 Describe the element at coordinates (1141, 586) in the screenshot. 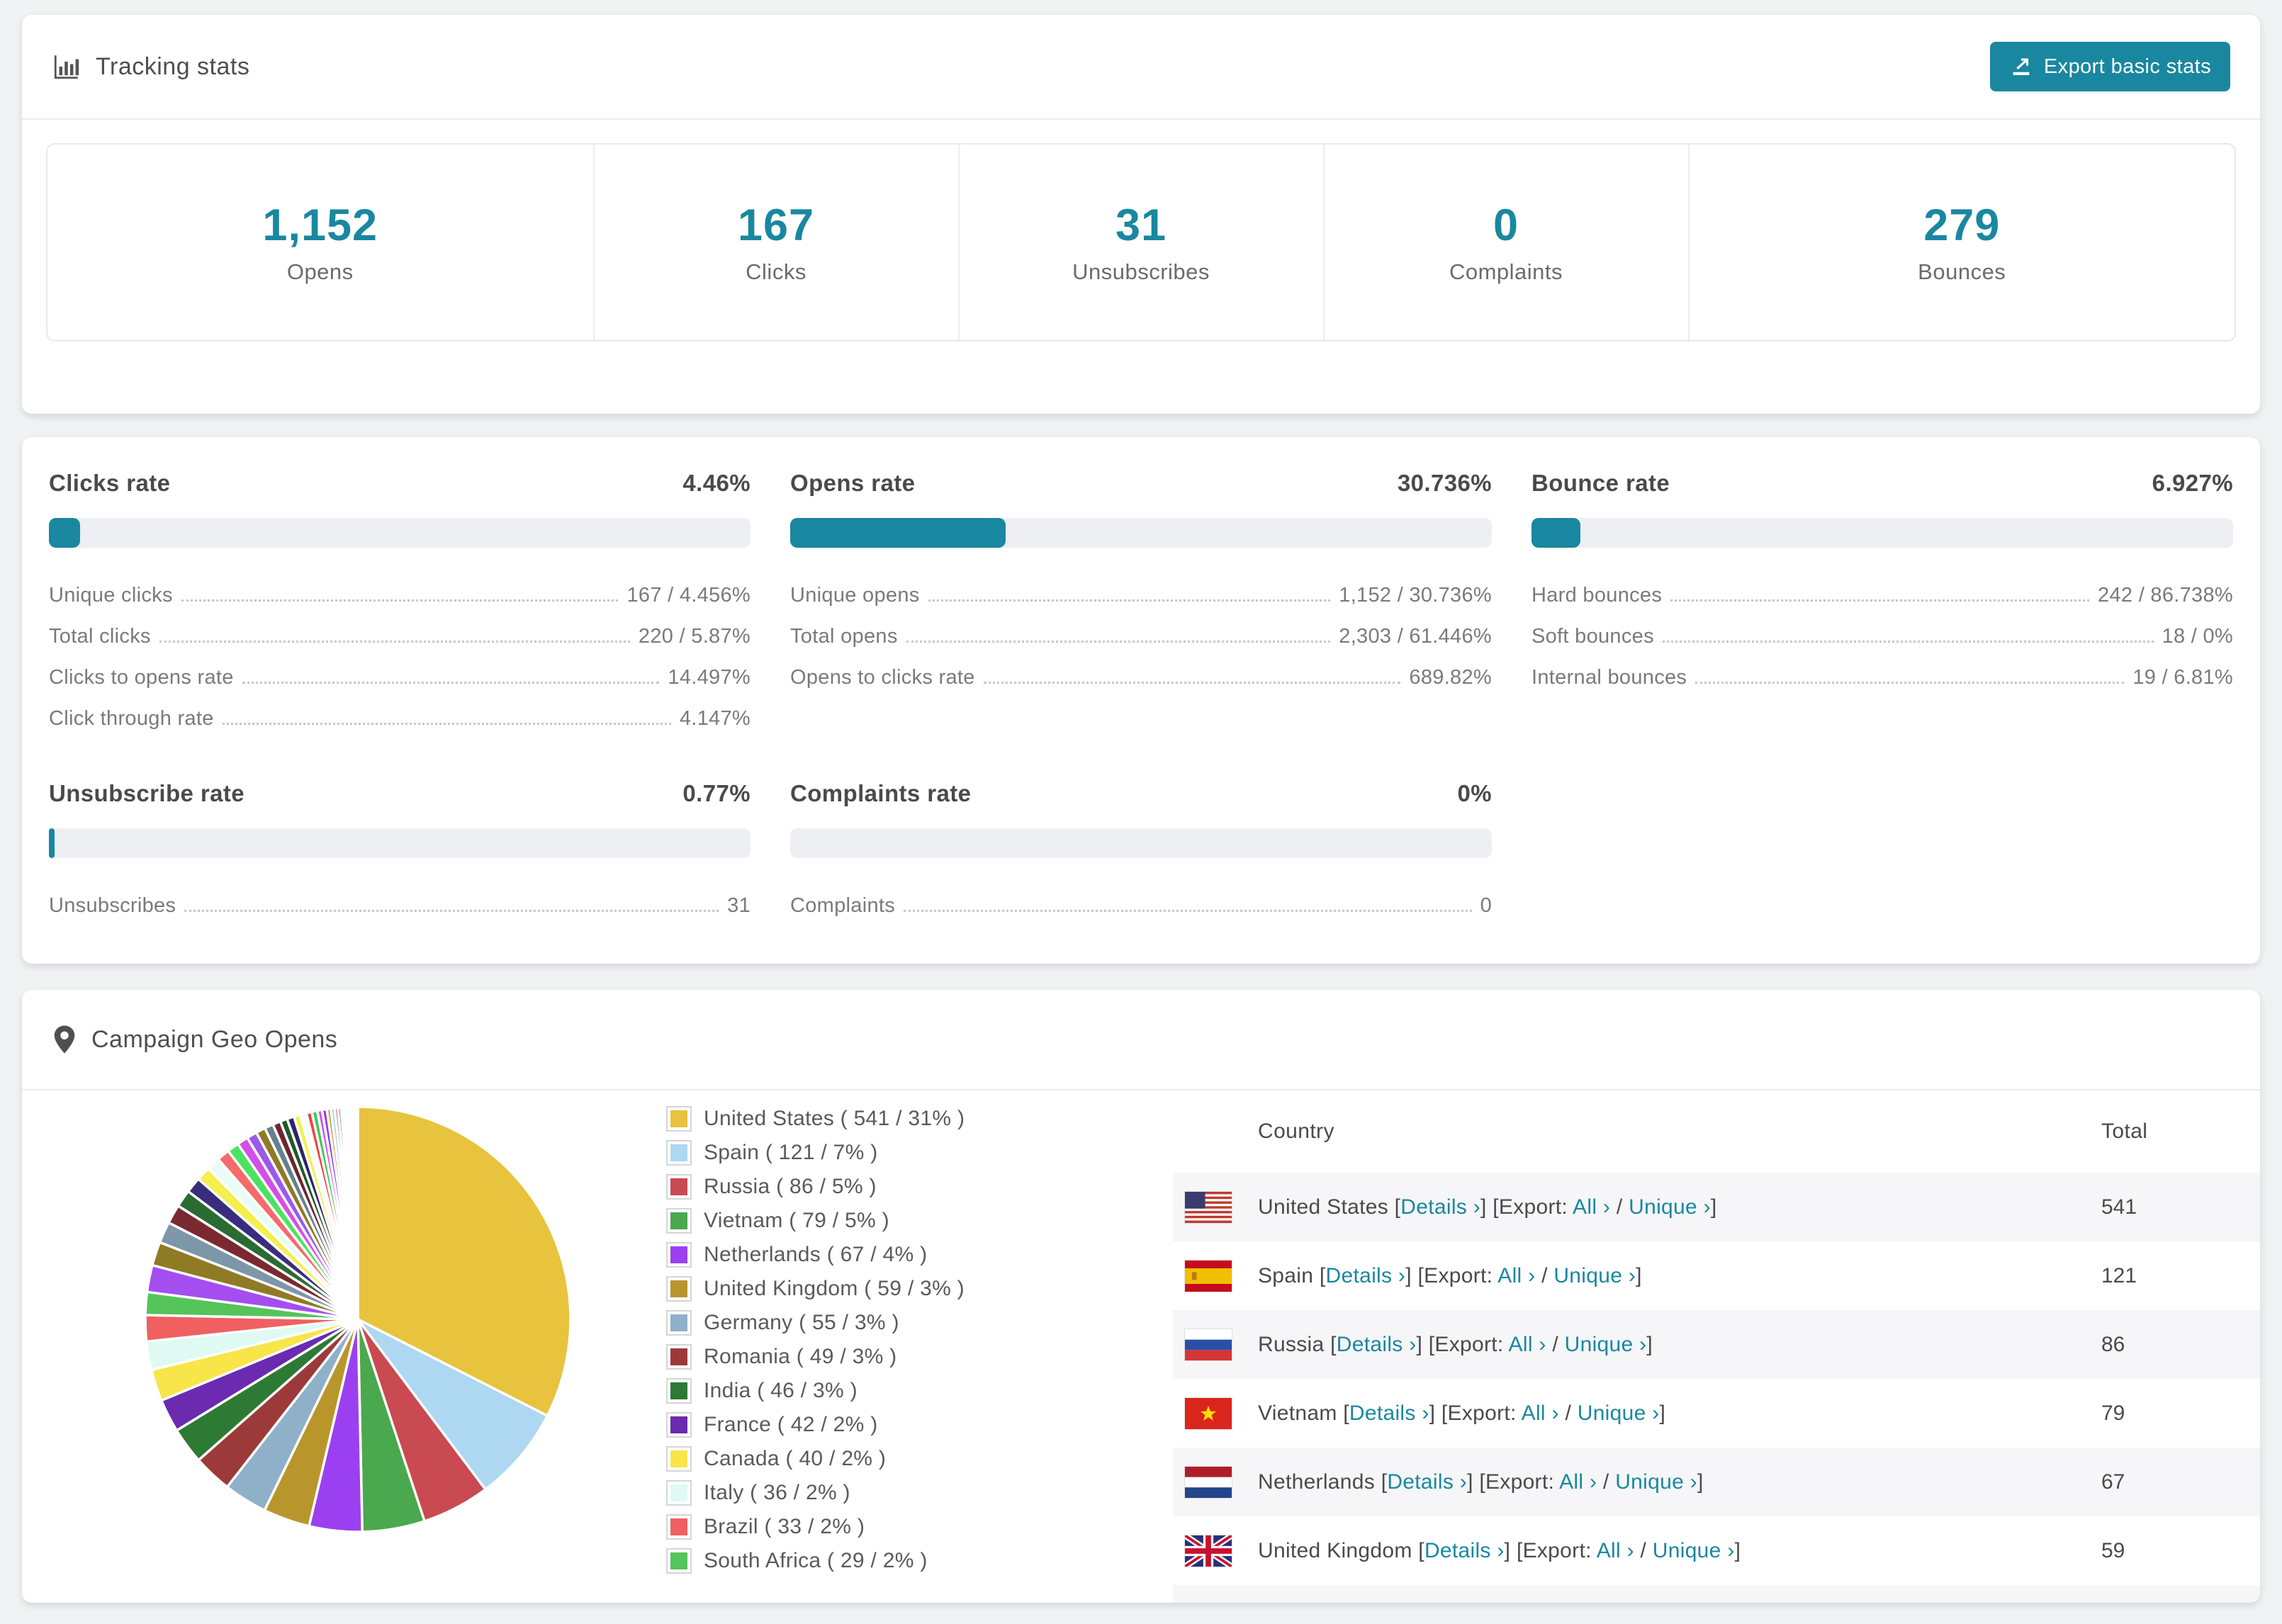

I see `rate-row: Unique opens 1,152 / 30.736%` at that location.